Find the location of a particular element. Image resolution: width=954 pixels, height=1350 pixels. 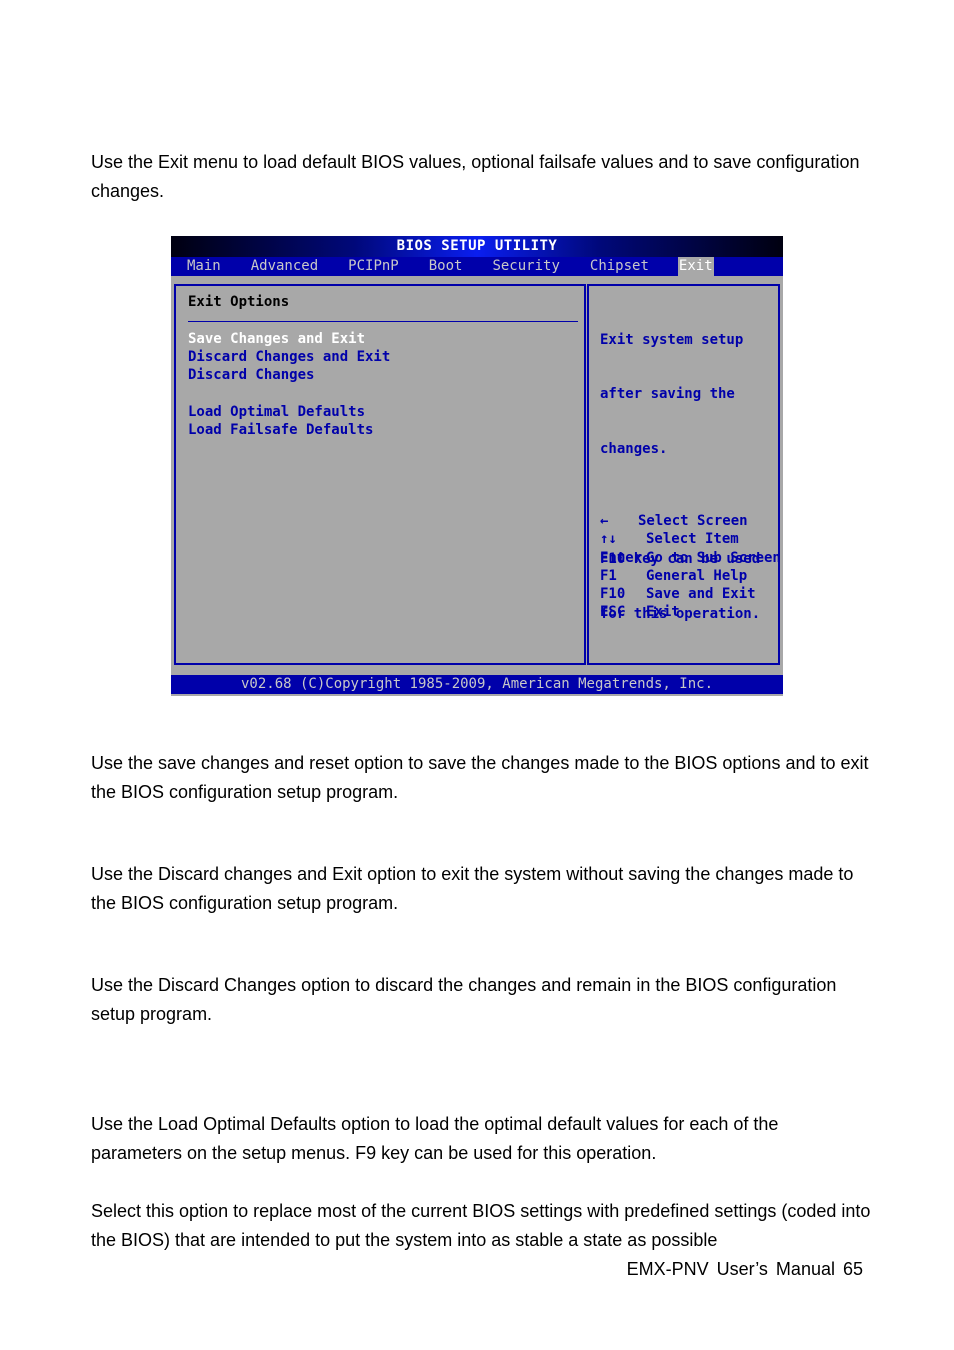

key-row: ESC Exit is located at coordinates (690, 612).